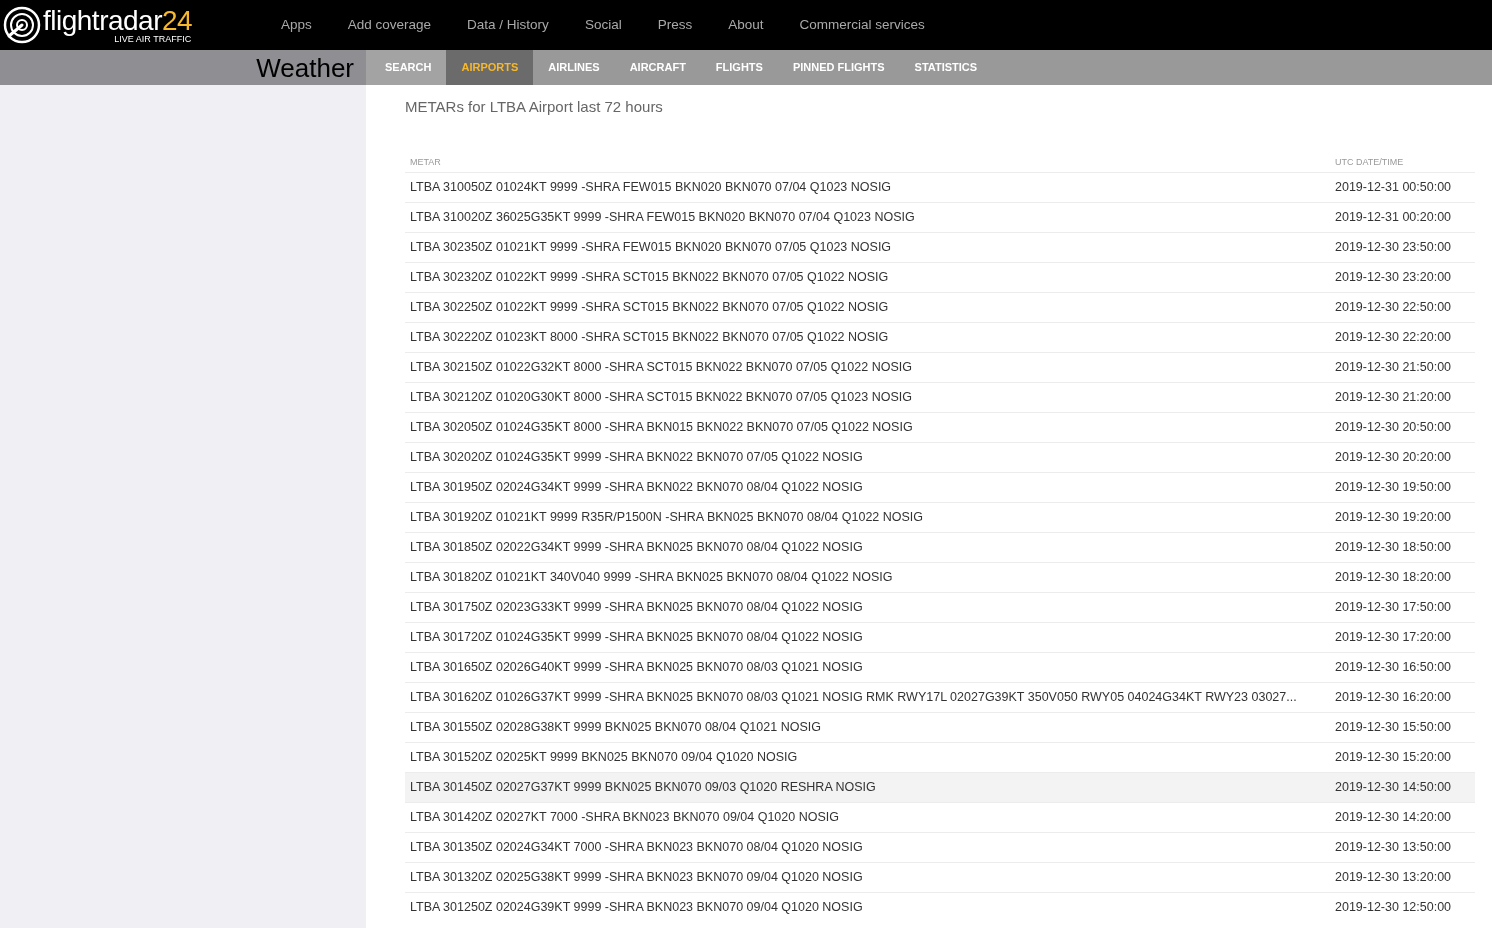  Describe the element at coordinates (867, 757) in the screenshot. I see `metar-cell: LTBA 301520Z 02025KT 9999 BKN025 BKN070 09/04 Q1020 NOSIG` at that location.